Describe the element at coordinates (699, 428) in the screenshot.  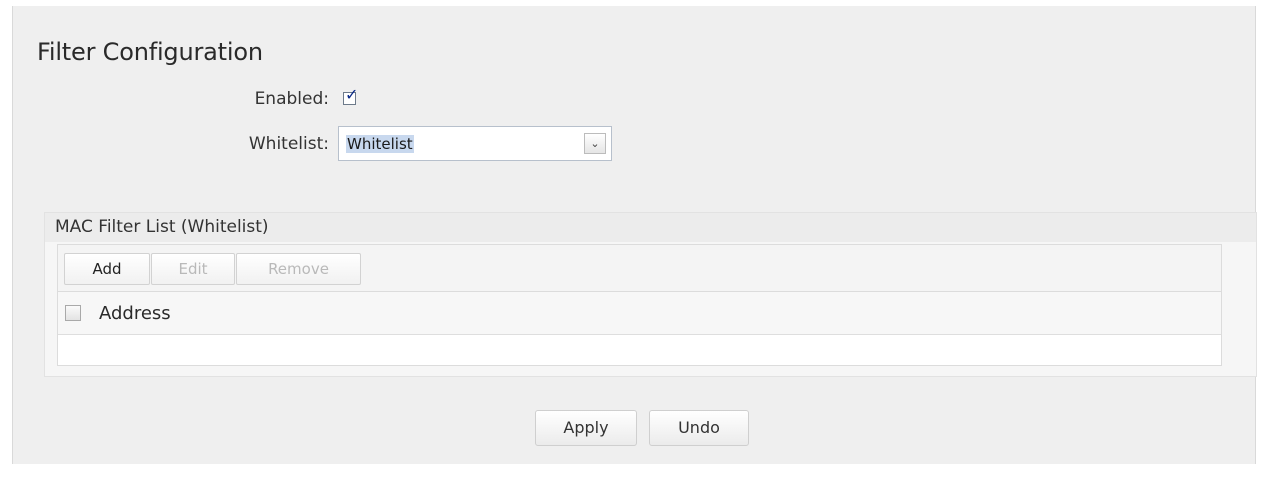
I see `undo-button: Undo` at that location.